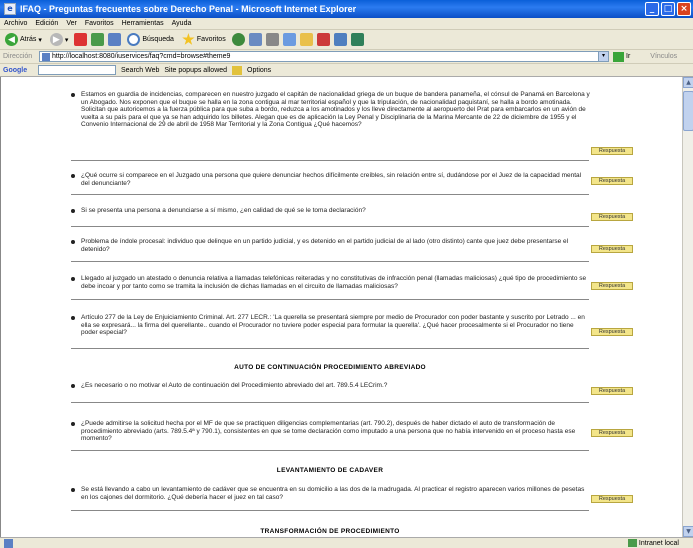 This screenshot has height=548, width=693. Describe the element at coordinates (18, 70) in the screenshot. I see `google-logo: Google` at that location.